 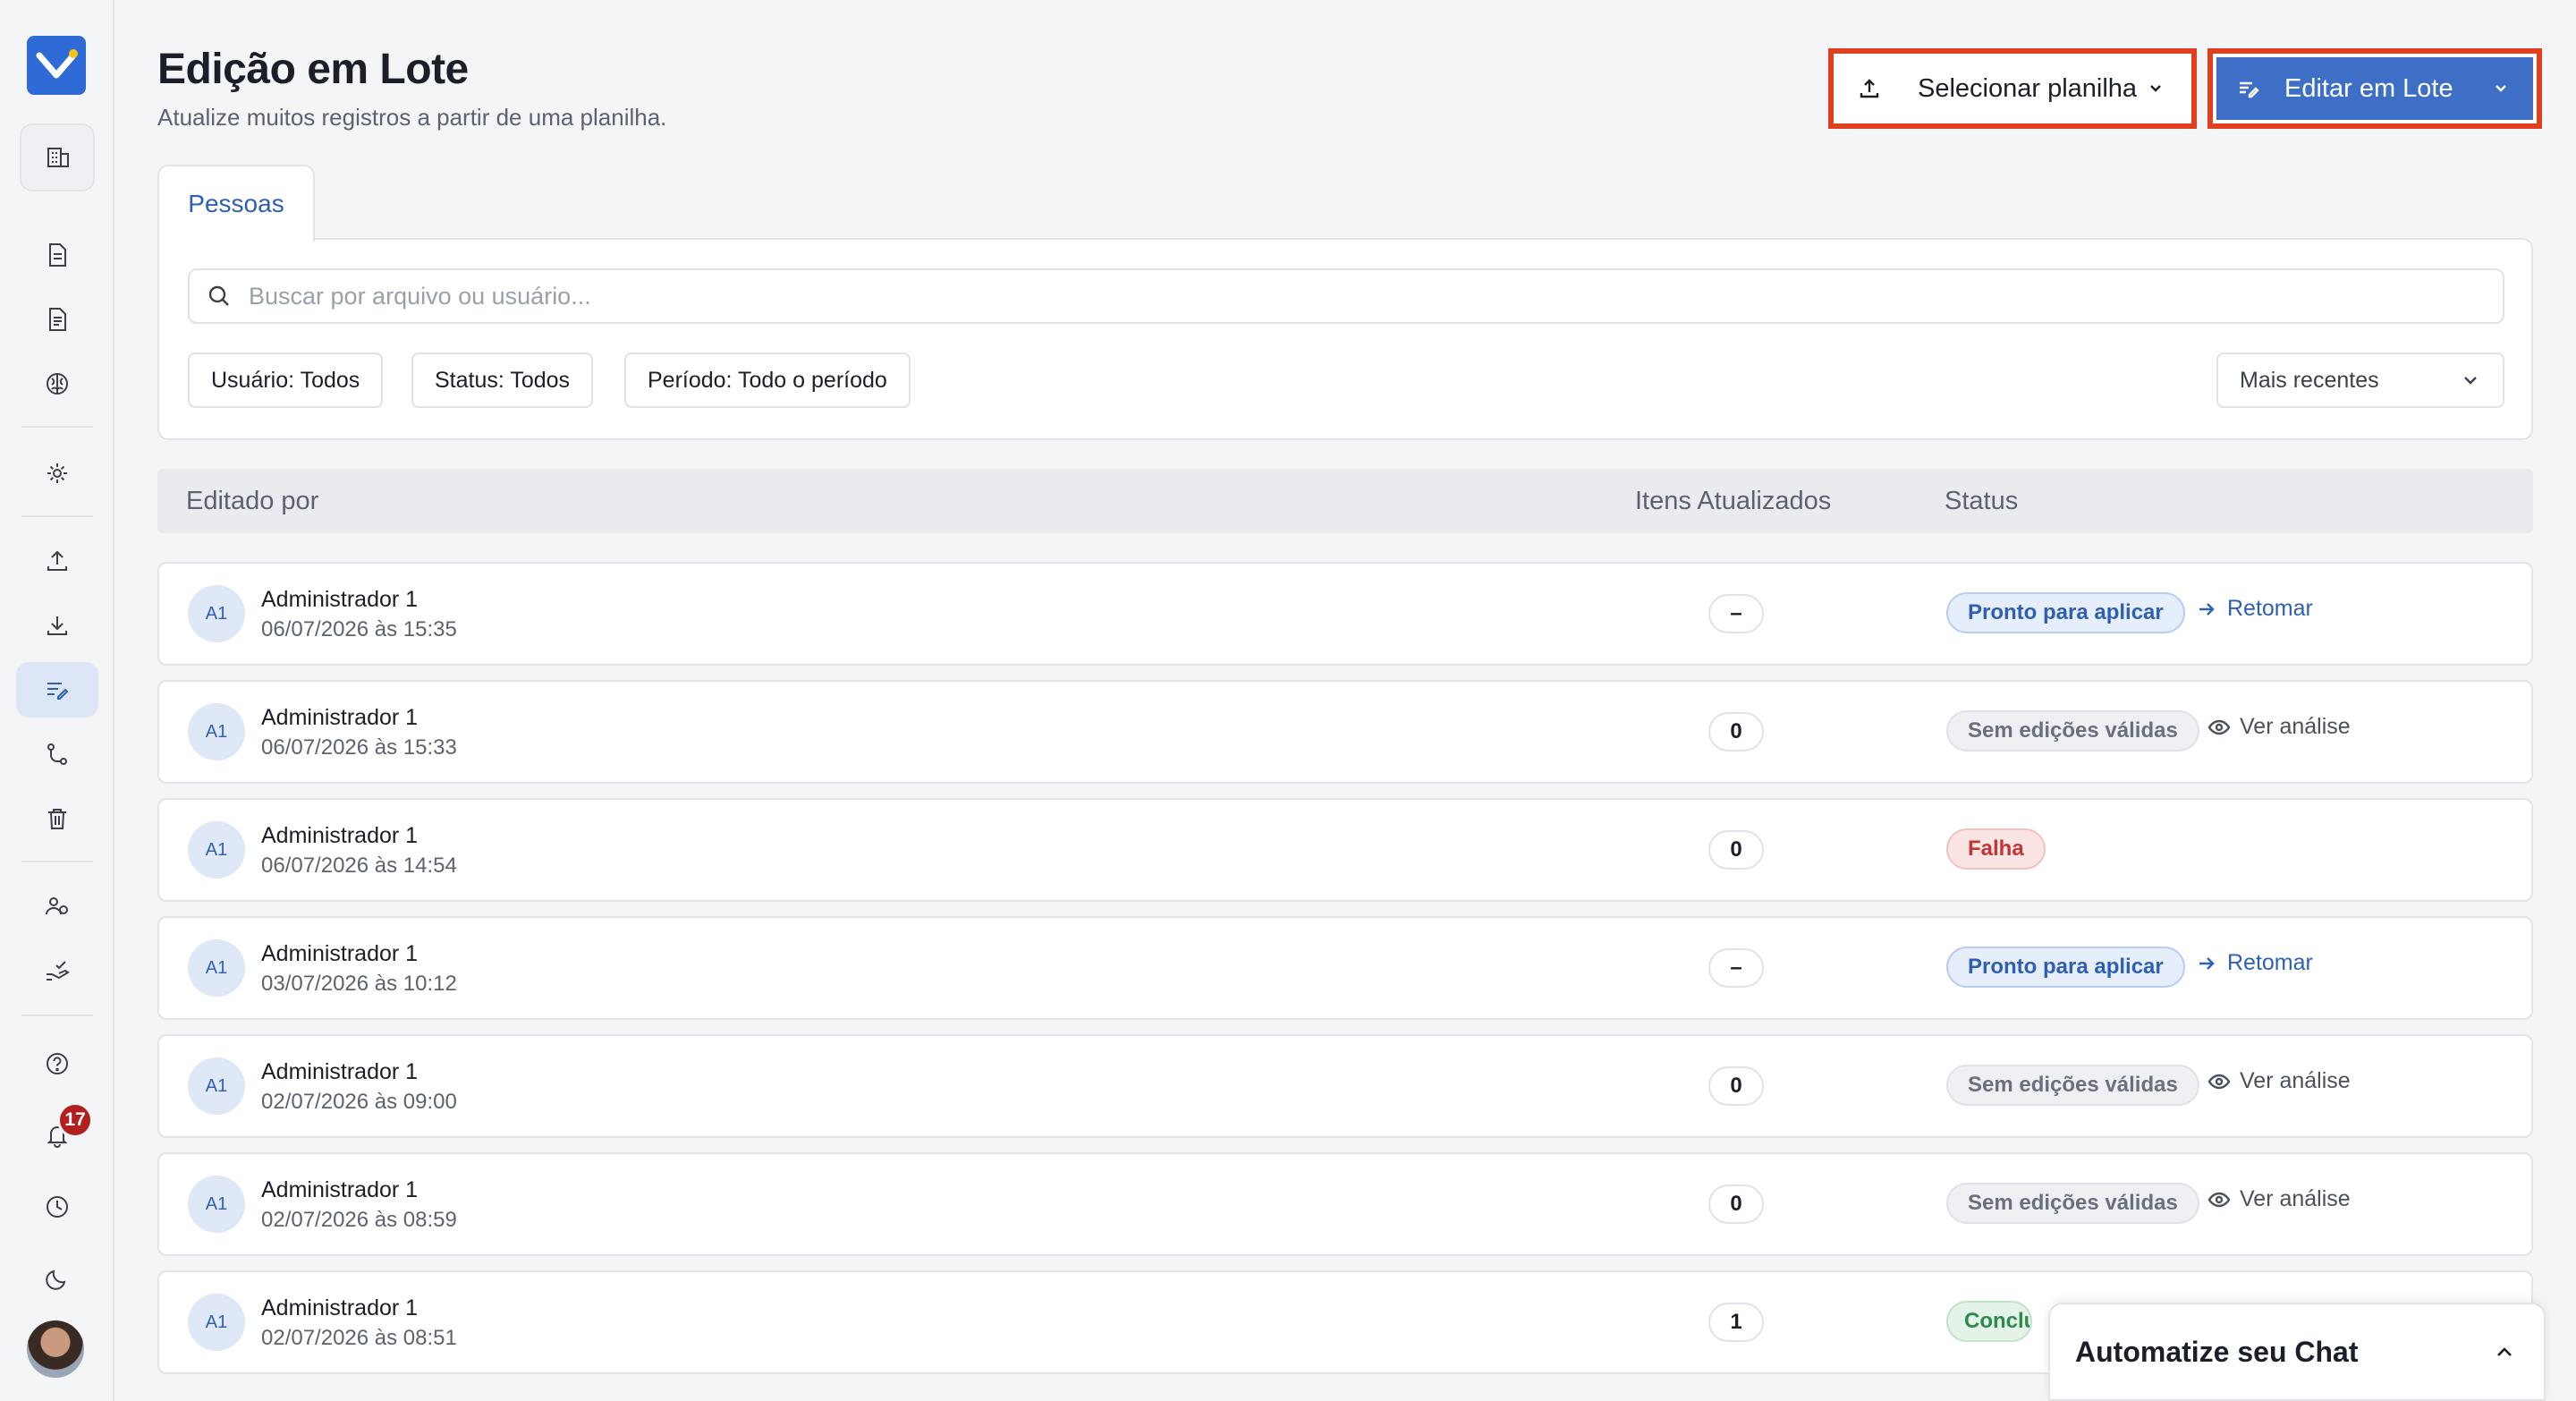 I want to click on document-lines-icon, so click(x=57, y=319).